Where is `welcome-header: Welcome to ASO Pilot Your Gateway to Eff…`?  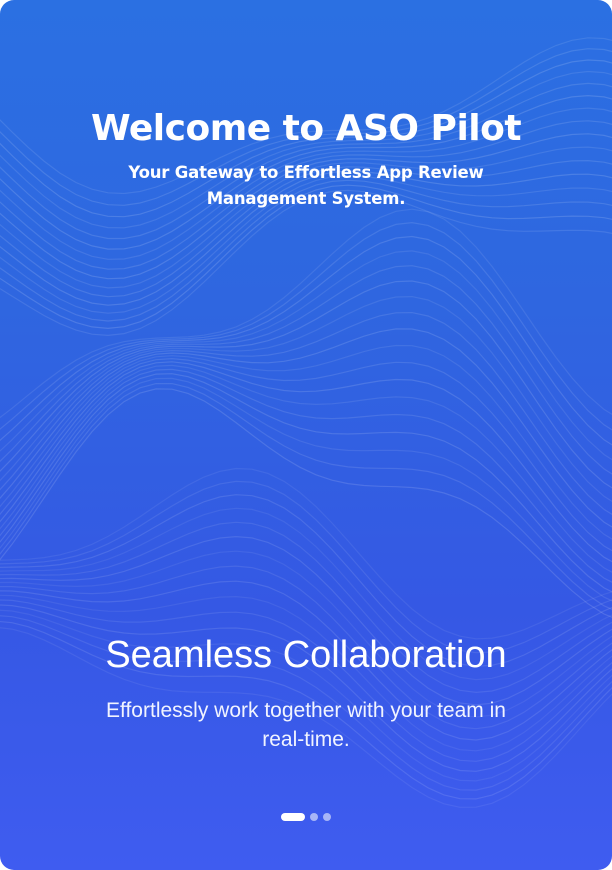 welcome-header: Welcome to ASO Pilot Your Gateway to Eff… is located at coordinates (306, 158).